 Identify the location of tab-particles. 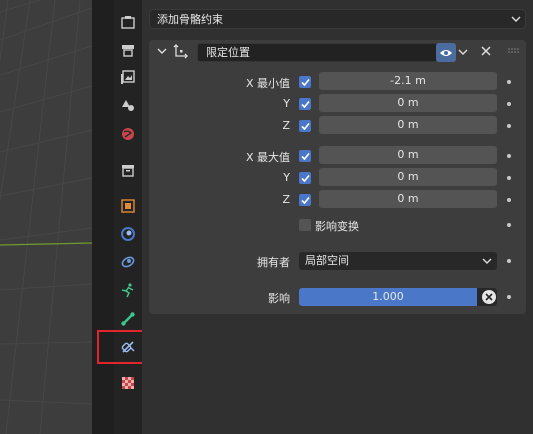
(128, 262).